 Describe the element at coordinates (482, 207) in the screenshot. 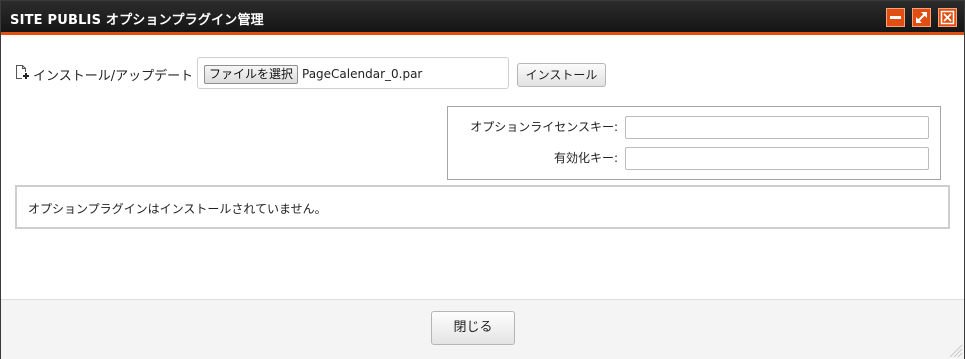

I see `status-message-box: オプションプラグインはインストールされていません。` at that location.